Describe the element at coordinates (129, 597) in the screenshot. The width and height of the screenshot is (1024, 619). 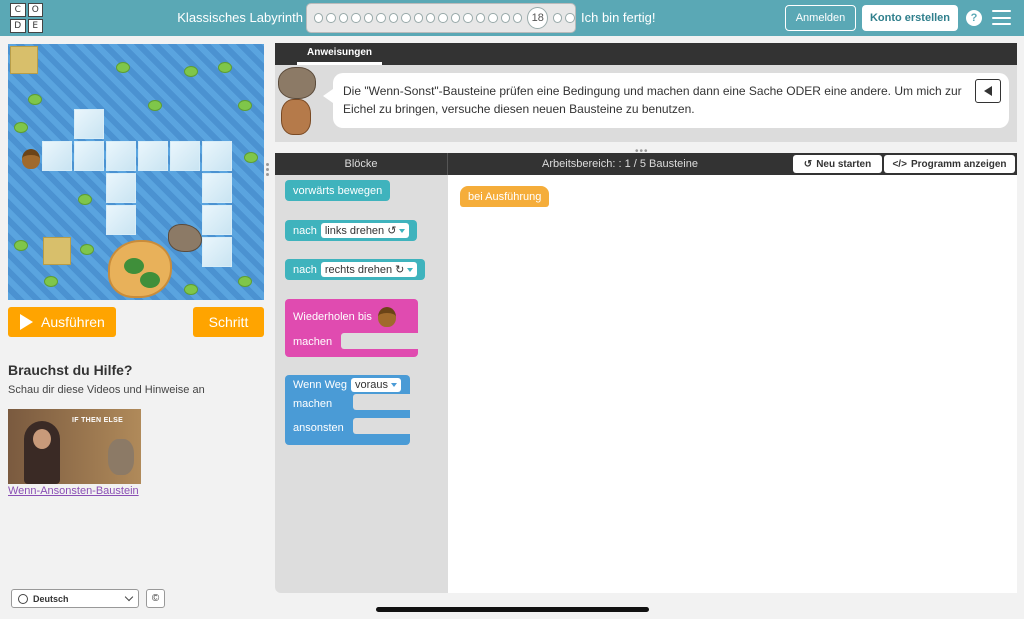
I see `chevron-down-icon` at that location.